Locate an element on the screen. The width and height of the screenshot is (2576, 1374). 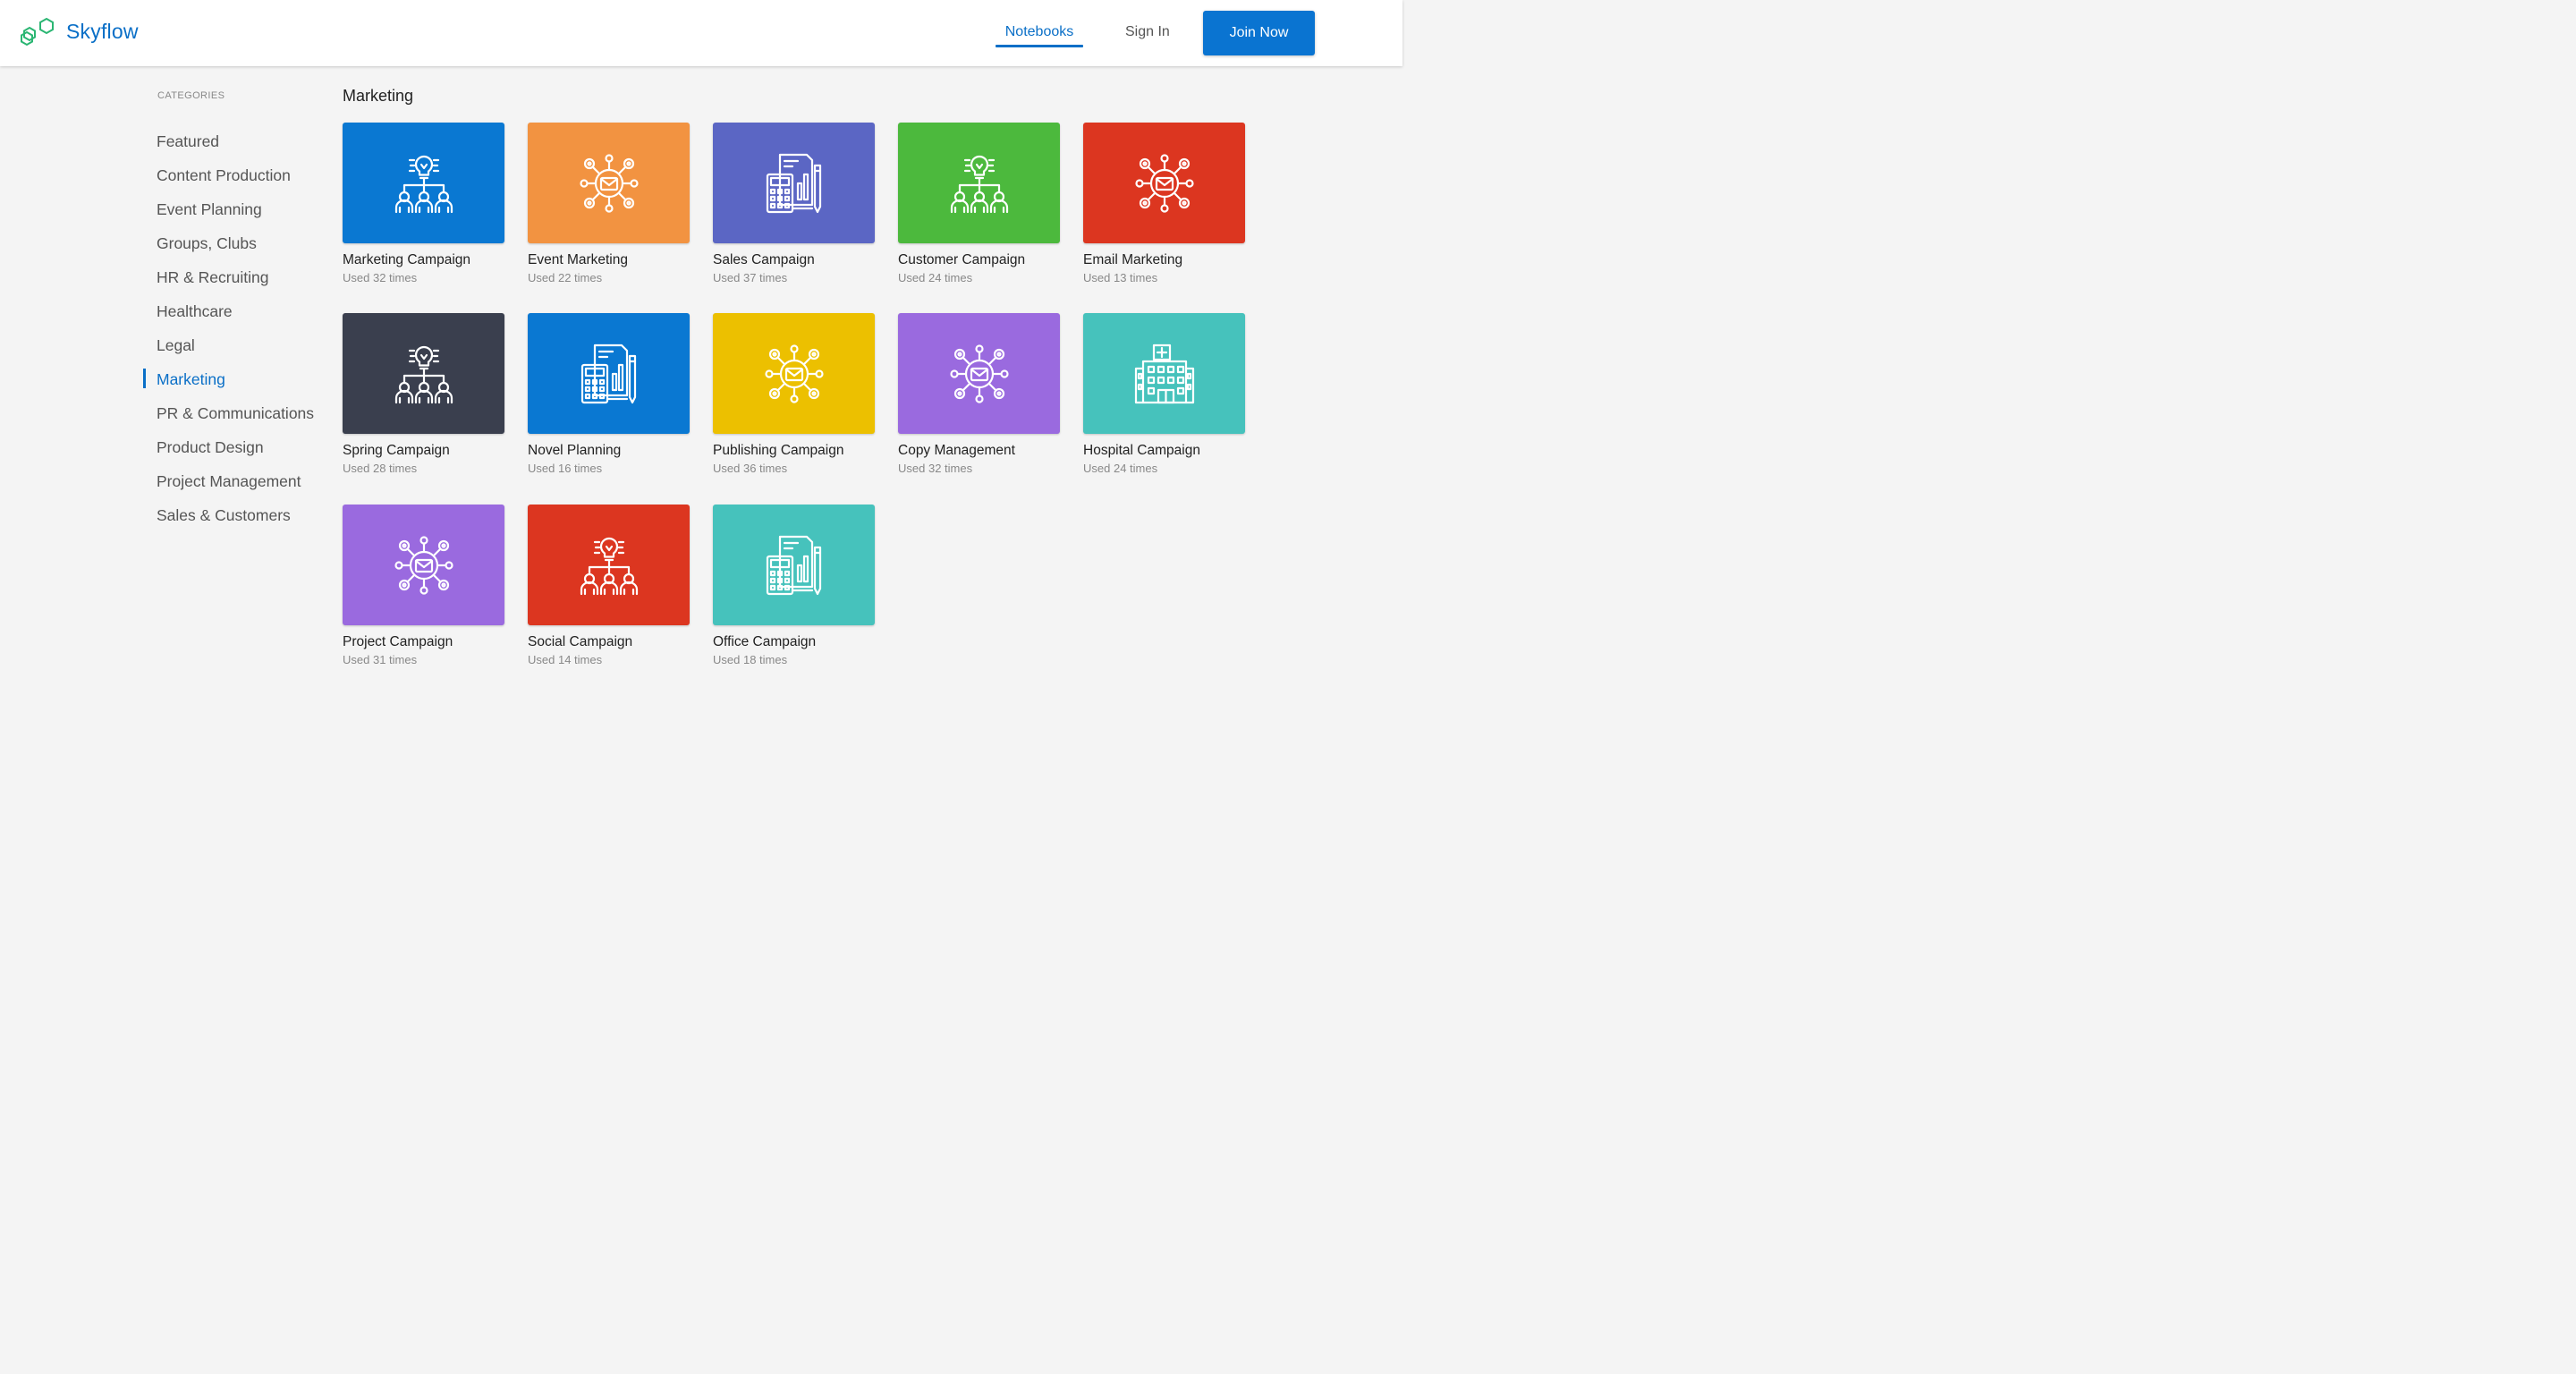
section-title: Marketing is located at coordinates (378, 96).